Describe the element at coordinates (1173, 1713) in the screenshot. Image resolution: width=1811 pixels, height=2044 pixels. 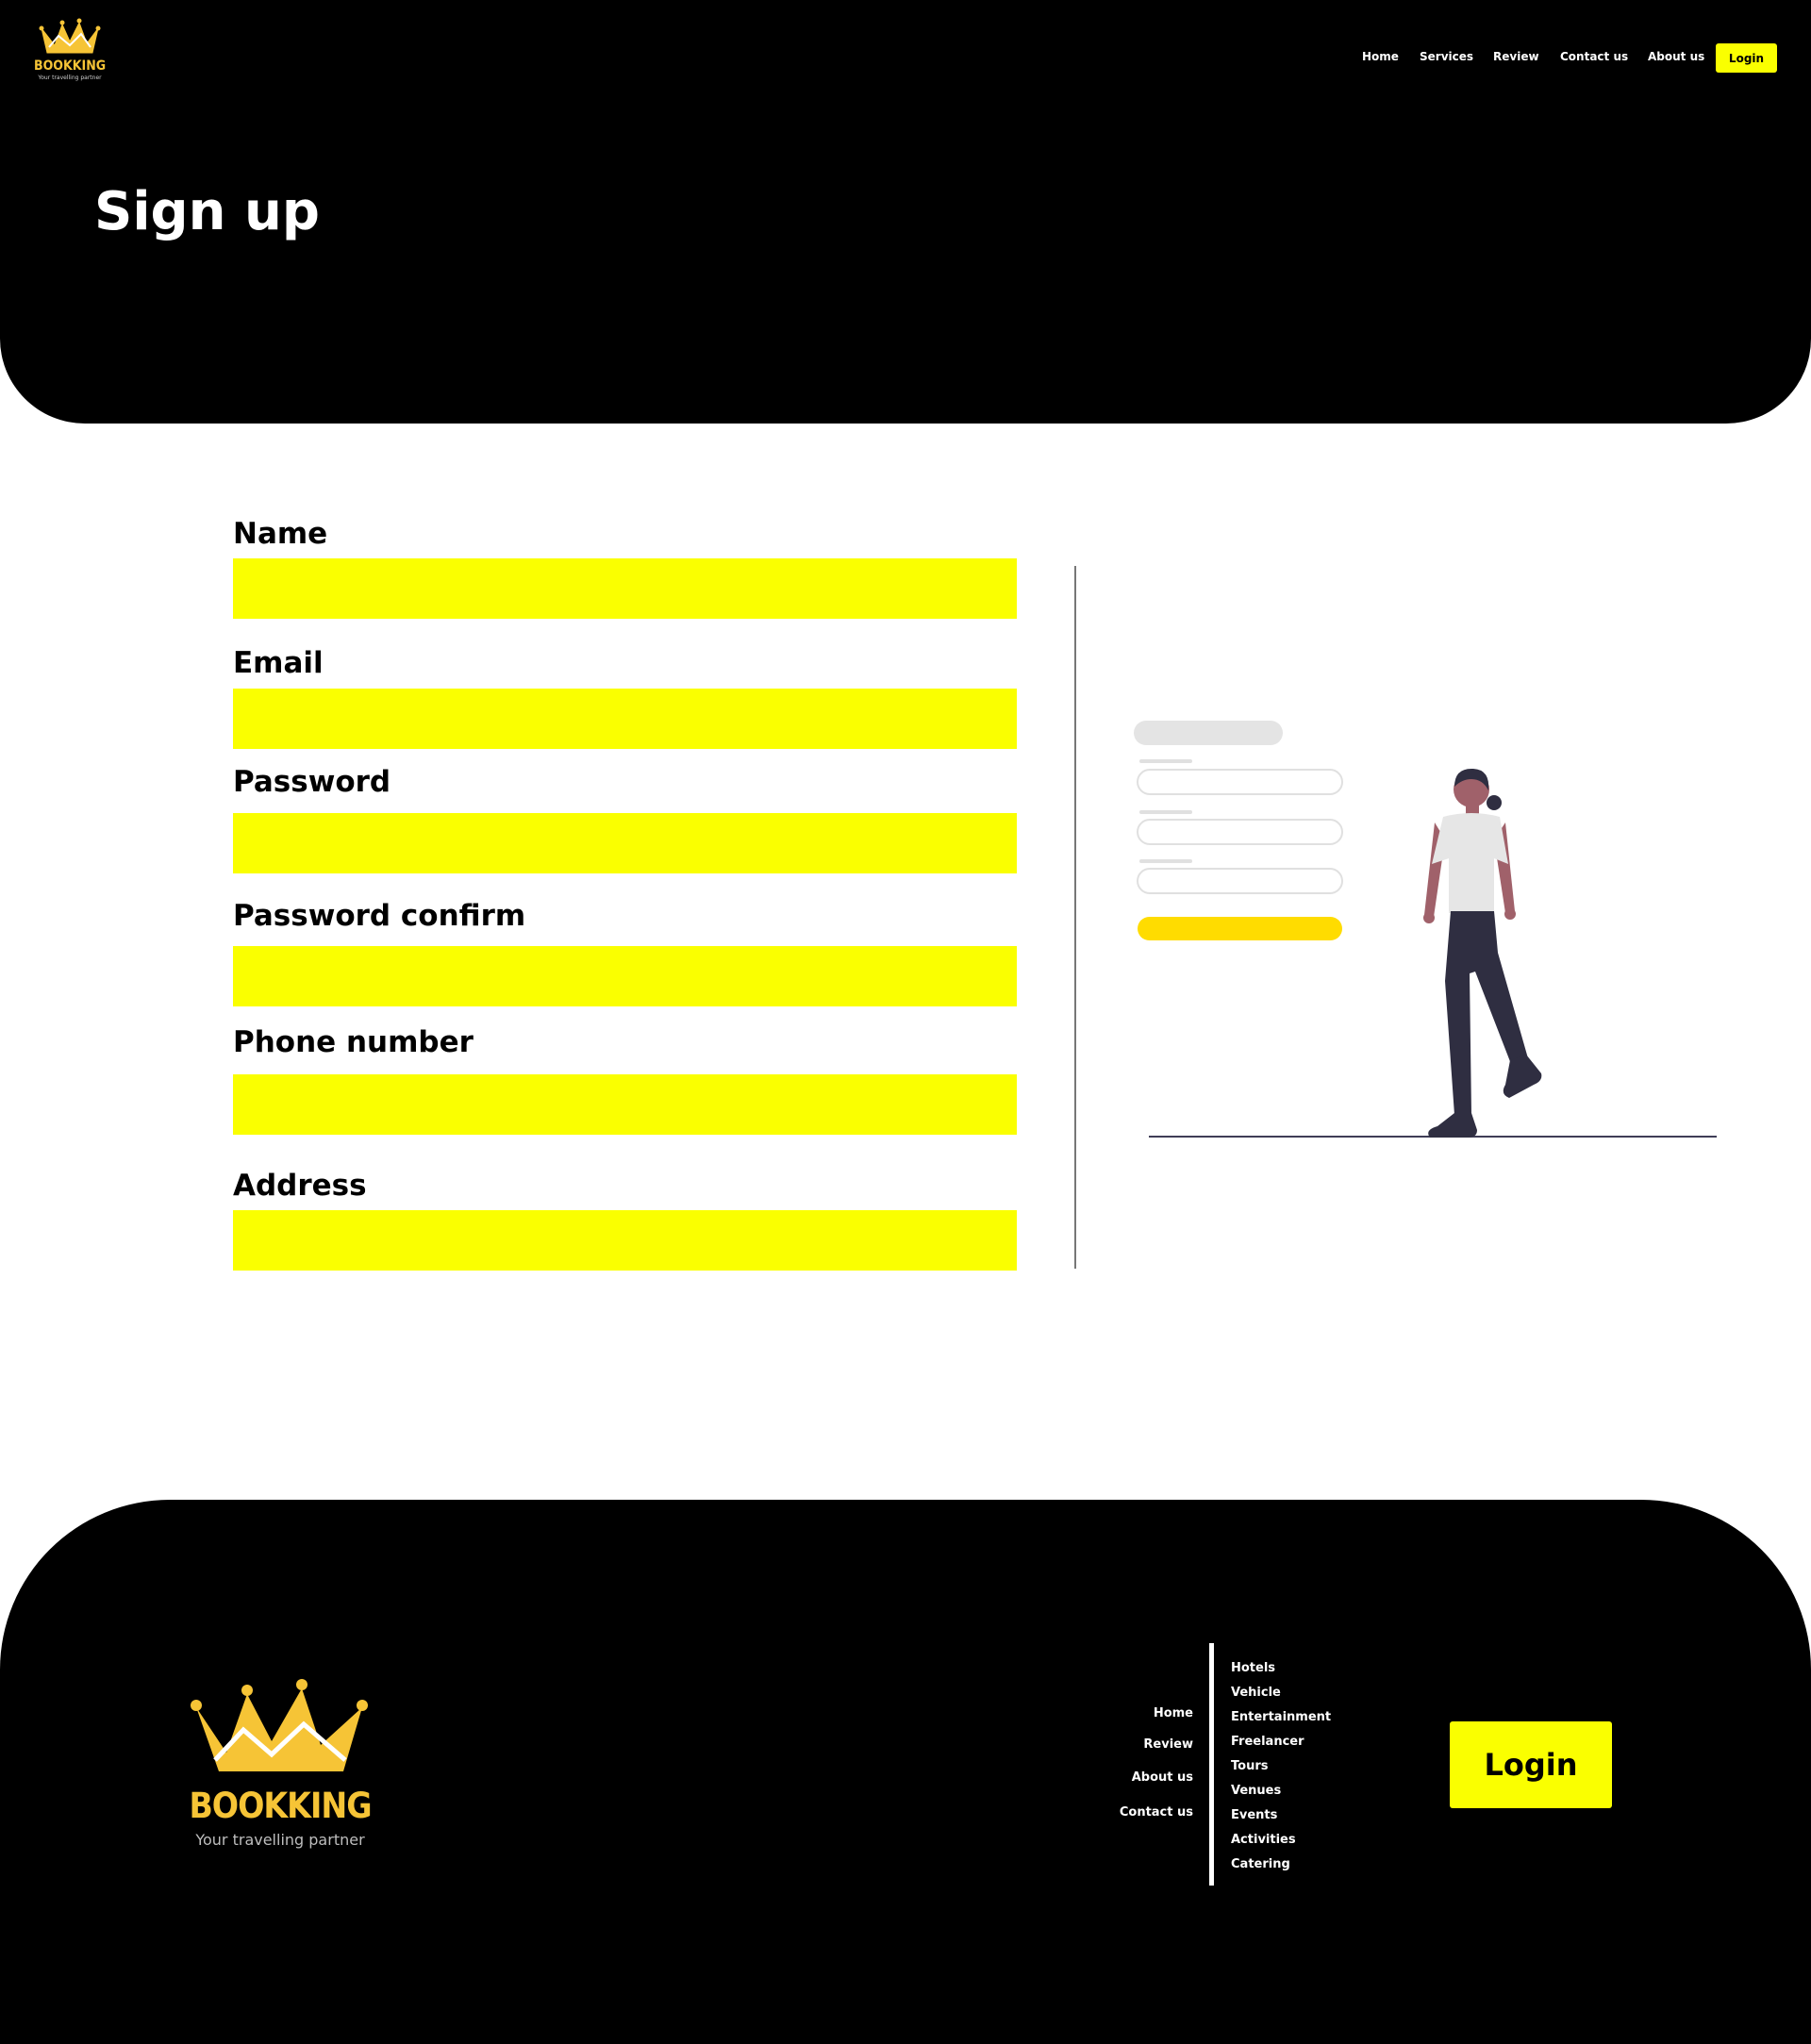
I see `footer-nav-home: Home` at that location.